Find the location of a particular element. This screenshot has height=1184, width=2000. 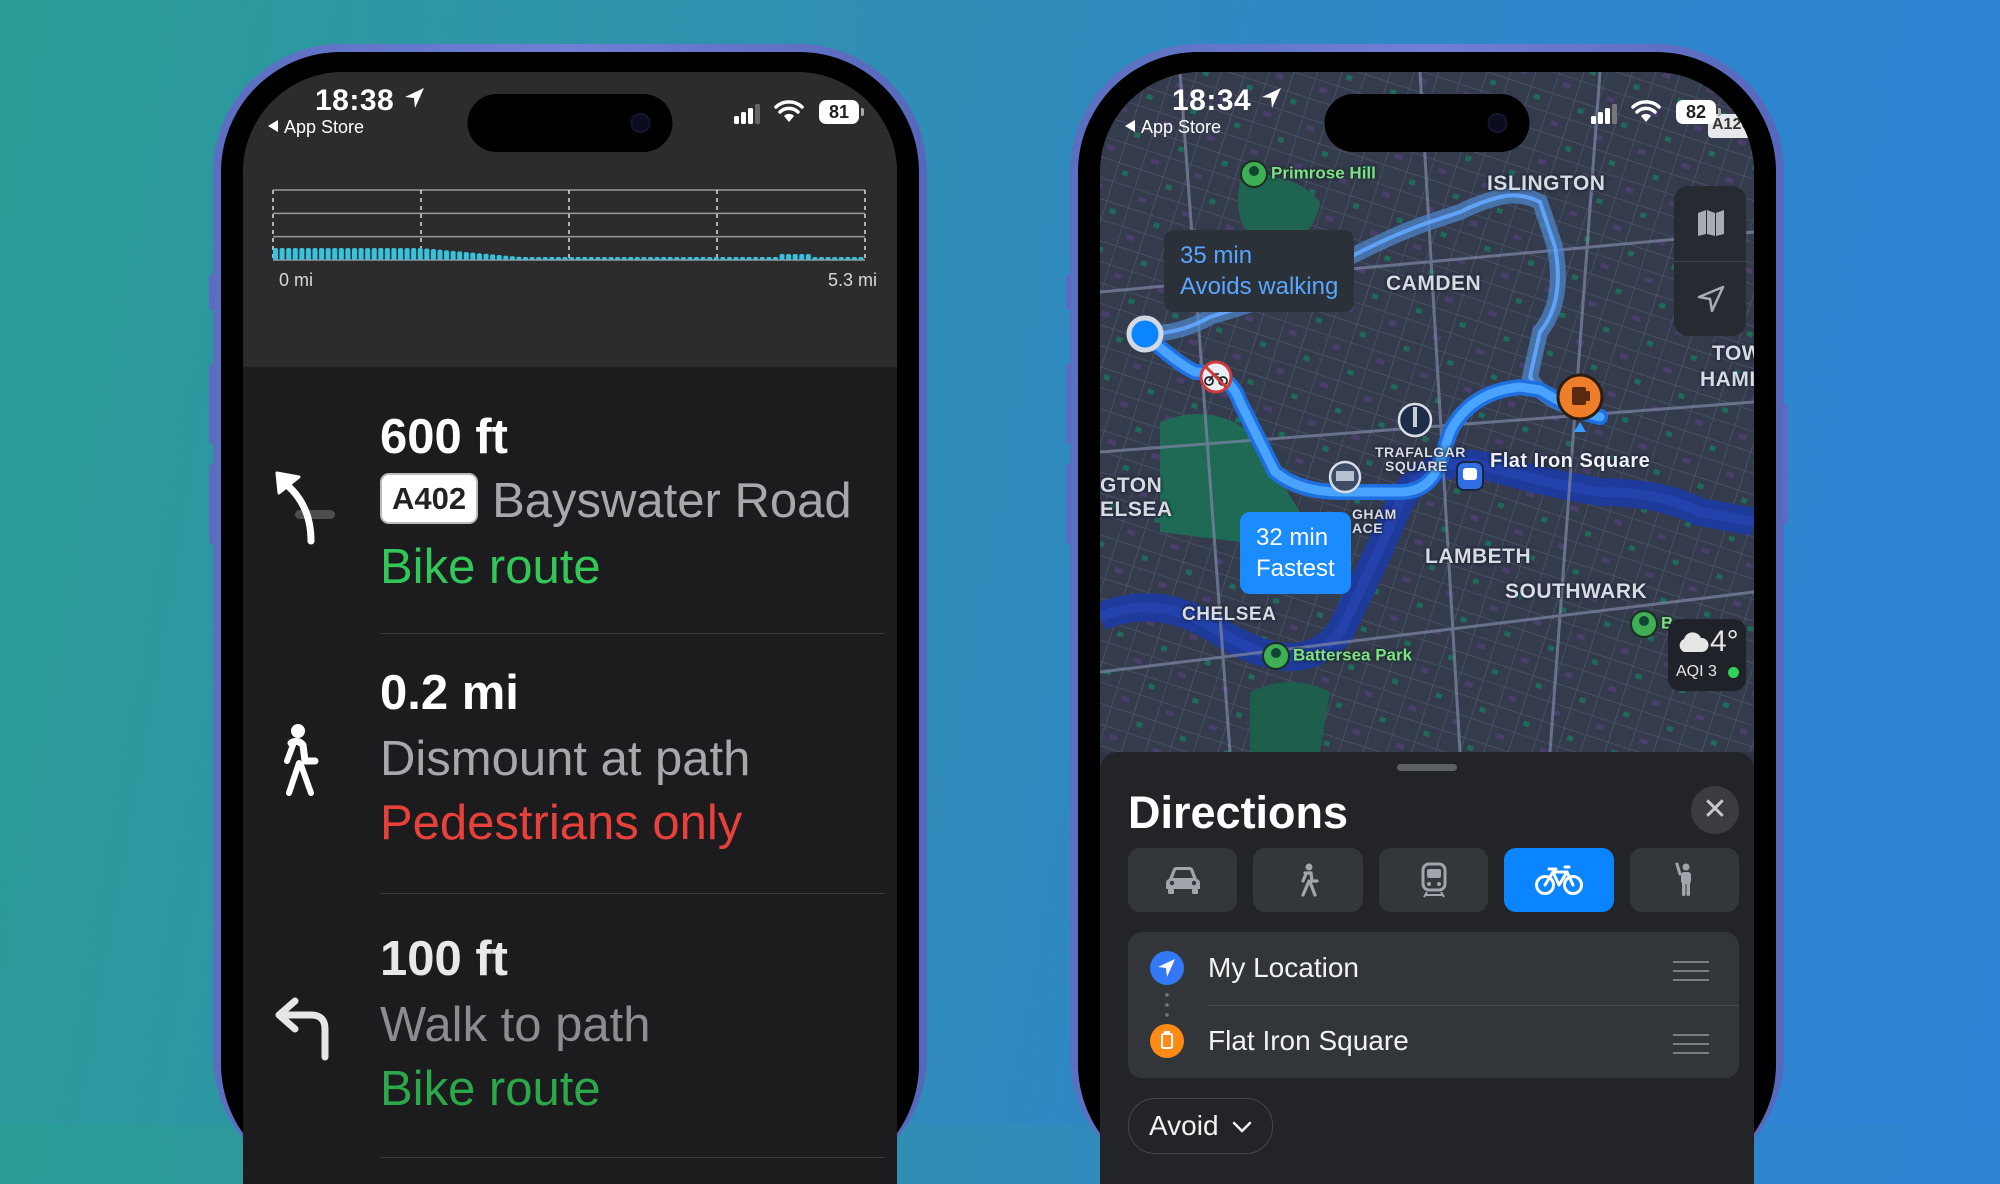

map-mode-icon is located at coordinates (1711, 223).